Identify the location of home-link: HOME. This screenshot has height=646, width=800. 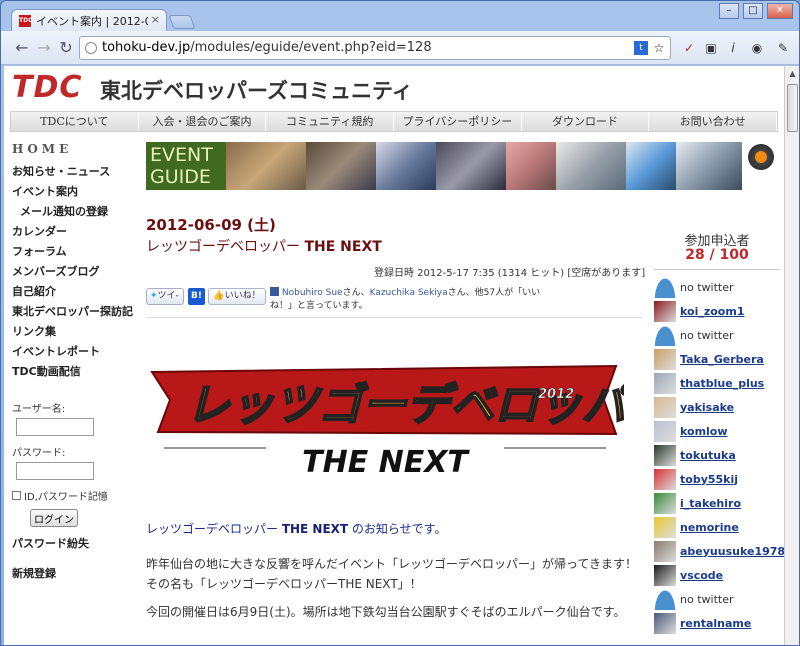
(77, 149).